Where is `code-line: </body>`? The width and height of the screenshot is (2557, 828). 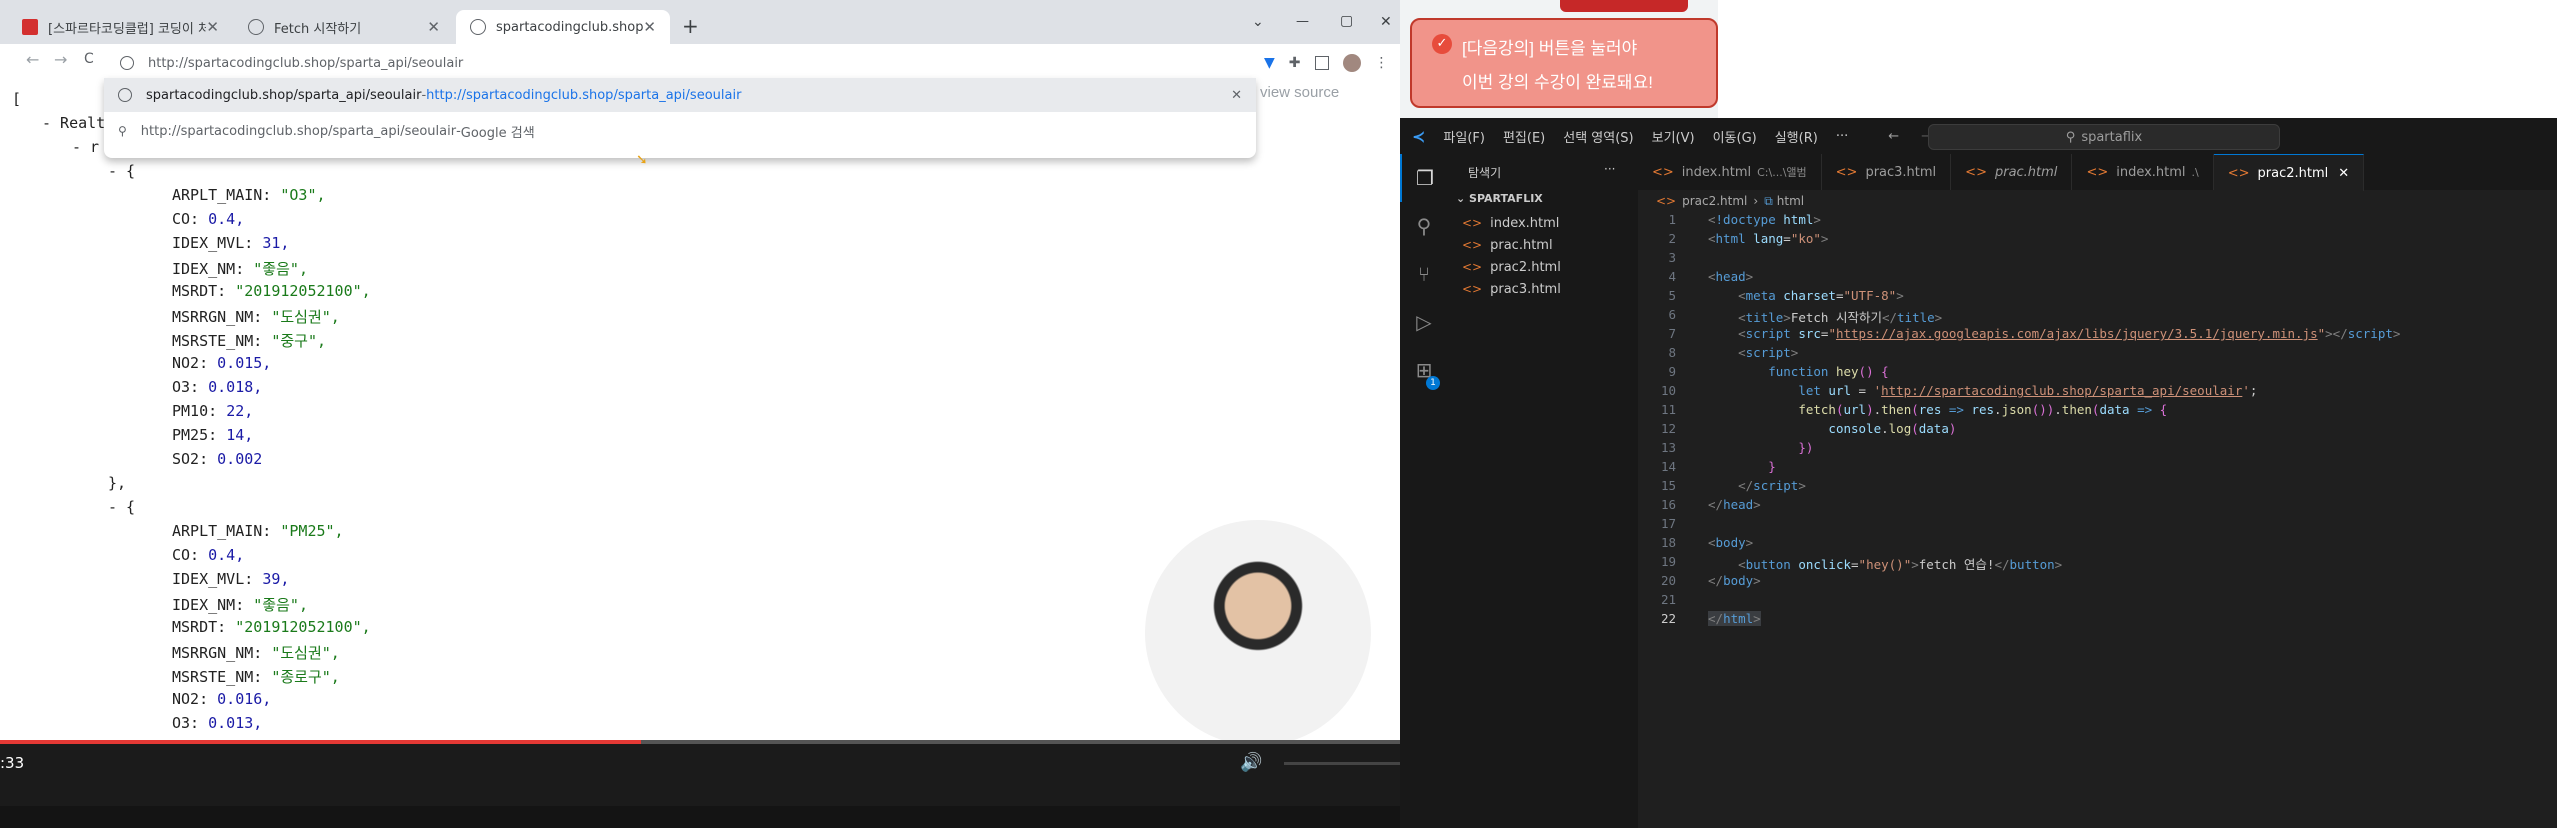
code-line: </body> is located at coordinates (1734, 580).